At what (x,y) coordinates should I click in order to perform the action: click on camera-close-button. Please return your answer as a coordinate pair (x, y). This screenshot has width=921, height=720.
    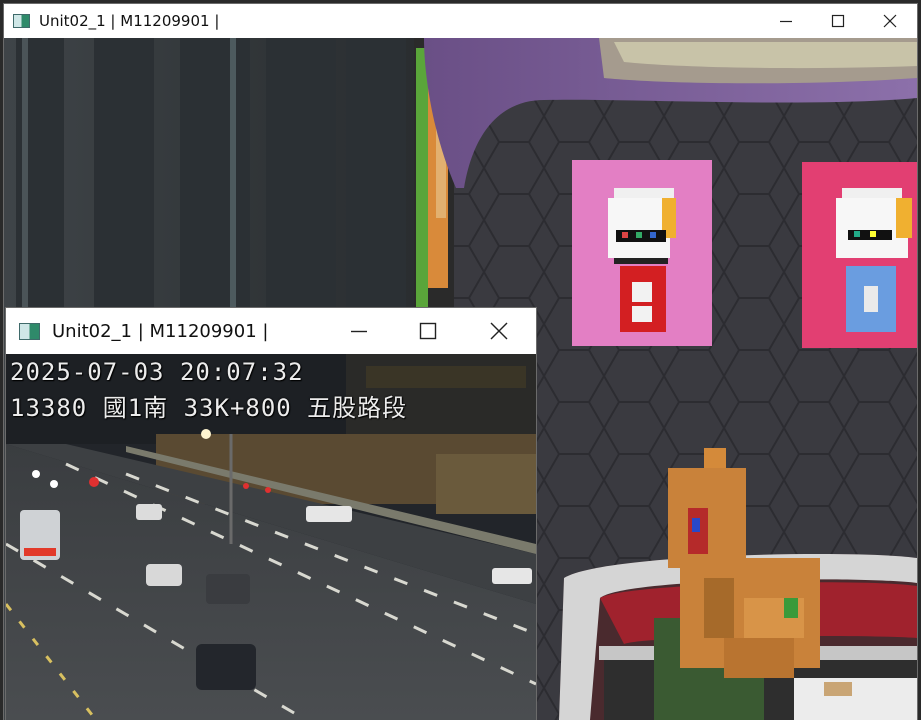
    Looking at the image, I should click on (499, 331).